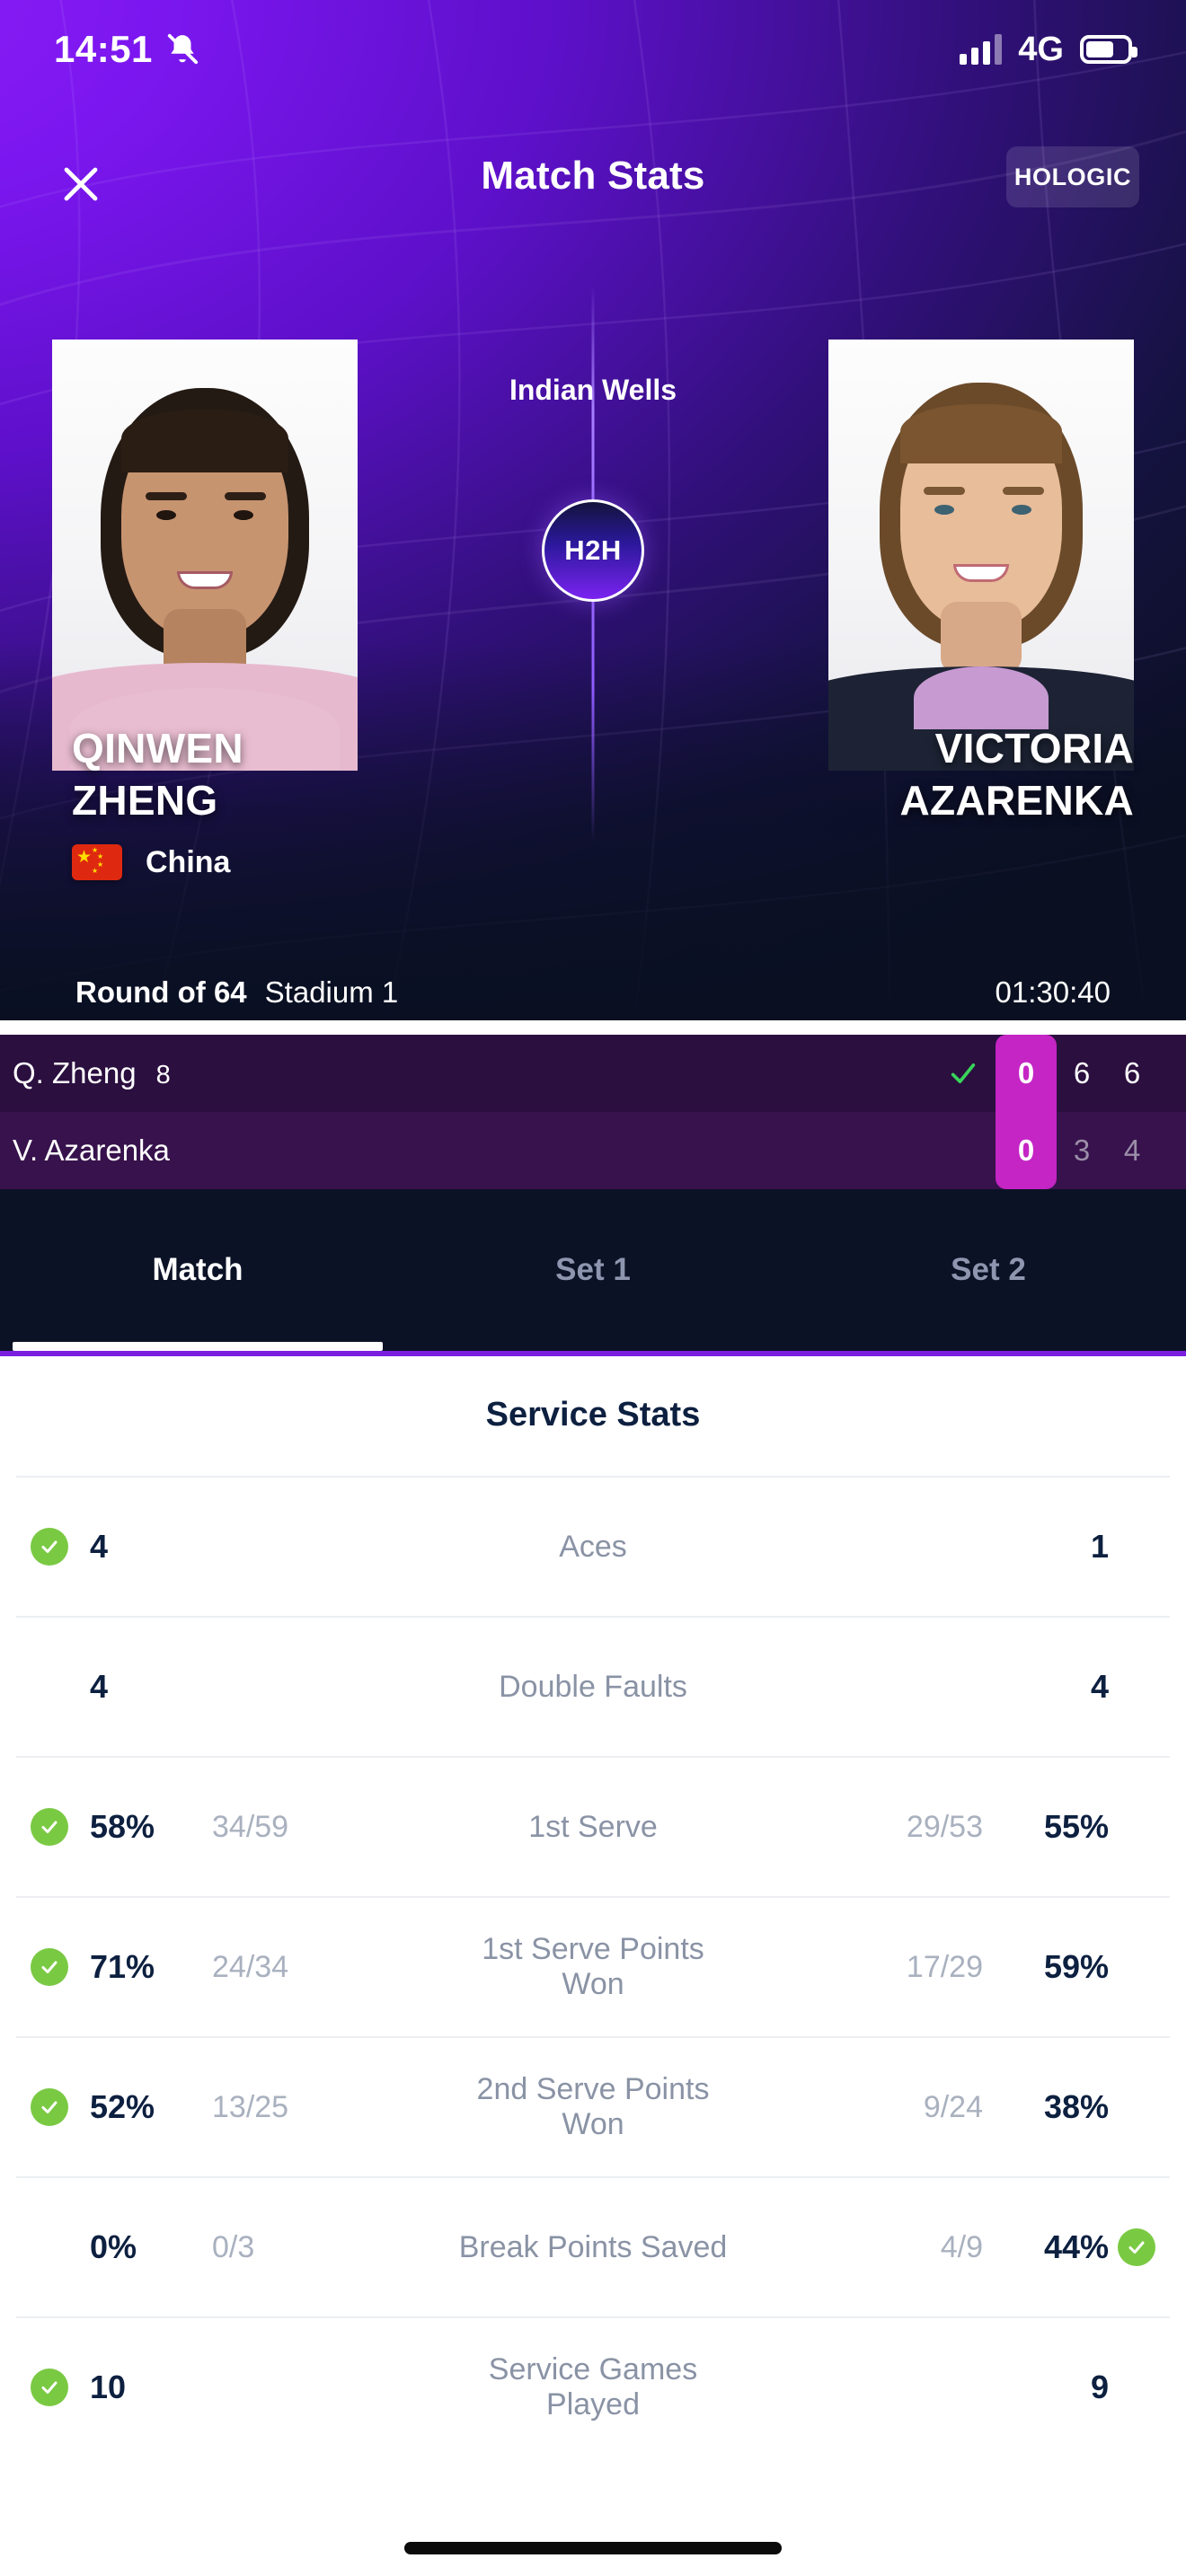 This screenshot has height=2576, width=1186. Describe the element at coordinates (593, 1415) in the screenshot. I see `stats-section-title: Service Stats` at that location.